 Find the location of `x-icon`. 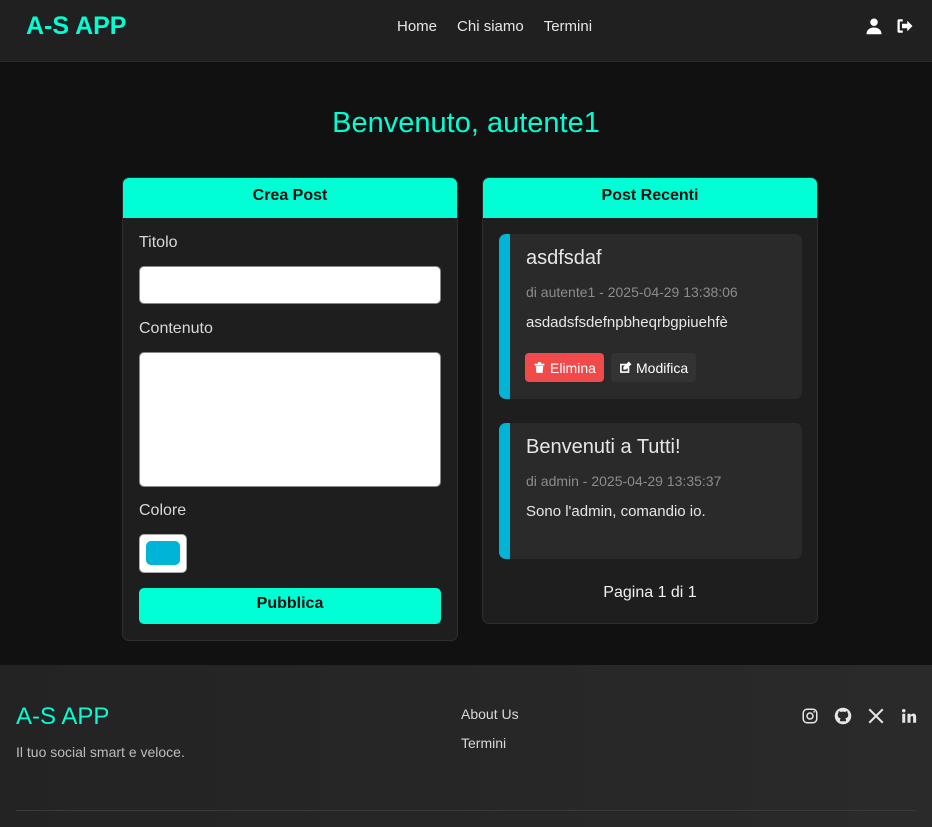

x-icon is located at coordinates (876, 716).